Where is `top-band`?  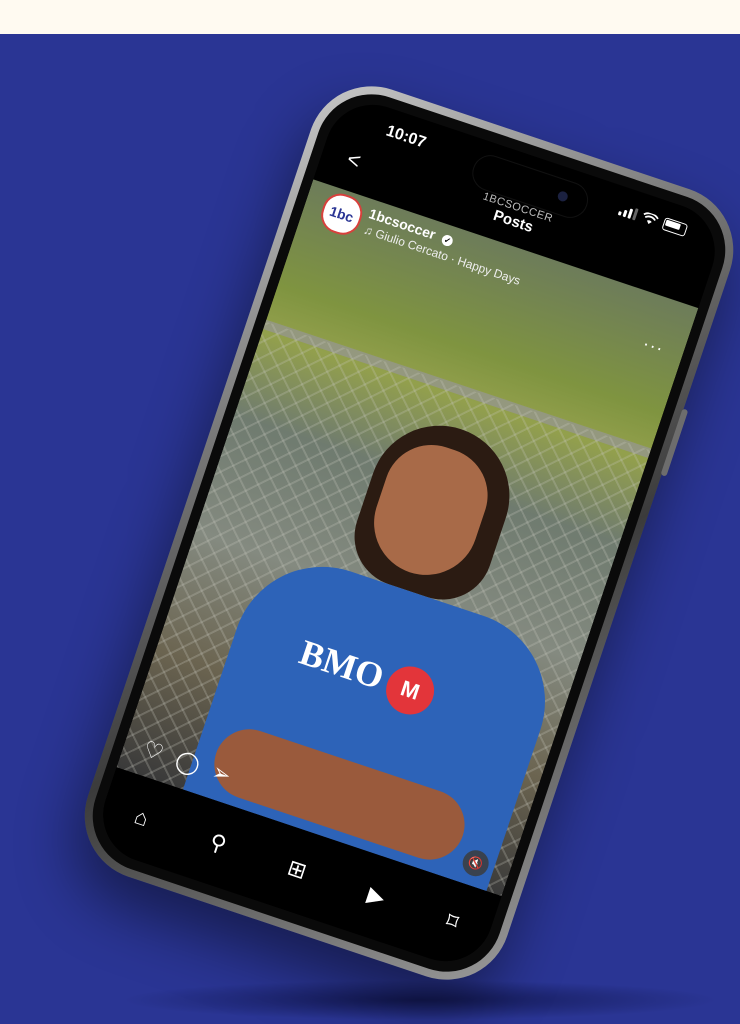 top-band is located at coordinates (370, 17).